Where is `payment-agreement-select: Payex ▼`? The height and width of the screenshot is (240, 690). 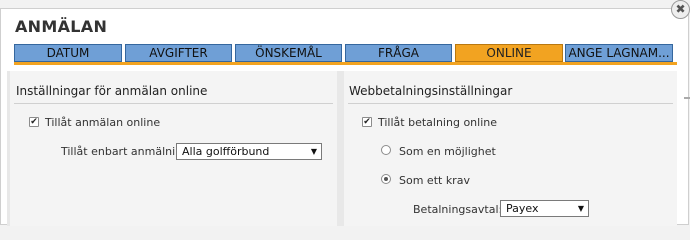 payment-agreement-select: Payex ▼ is located at coordinates (544, 208).